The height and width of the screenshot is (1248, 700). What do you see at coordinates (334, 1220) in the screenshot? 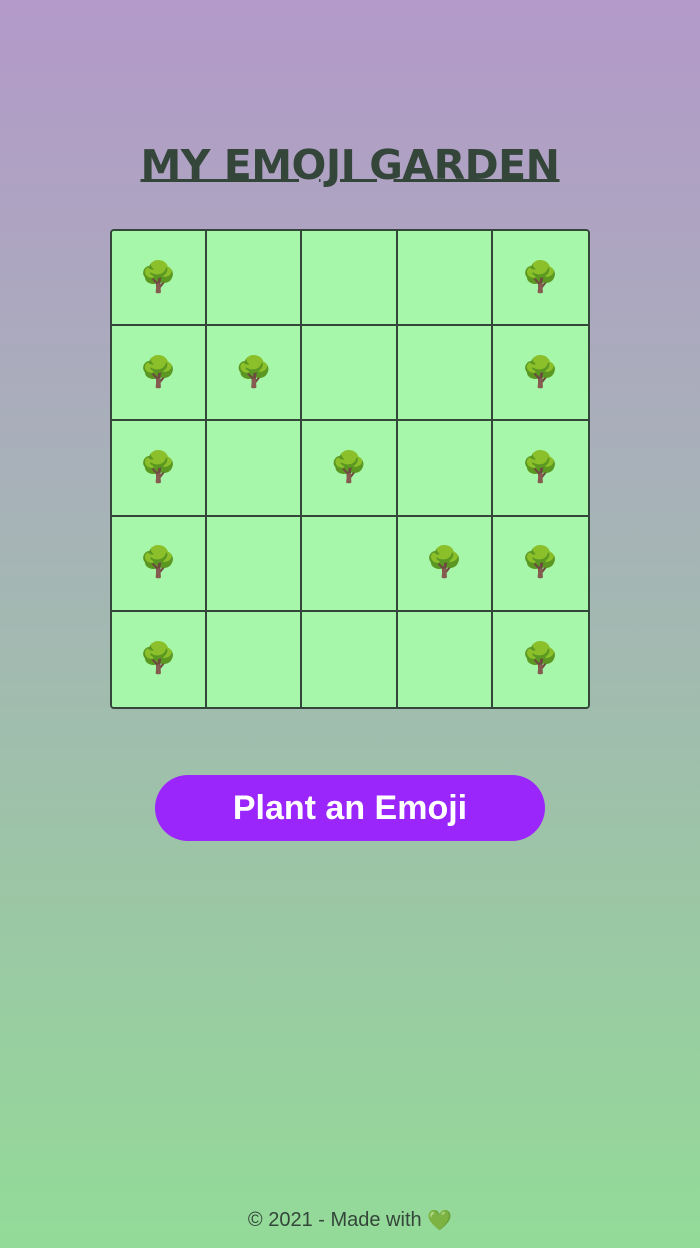
I see `footer-text: © 2021 - Made with` at bounding box center [334, 1220].